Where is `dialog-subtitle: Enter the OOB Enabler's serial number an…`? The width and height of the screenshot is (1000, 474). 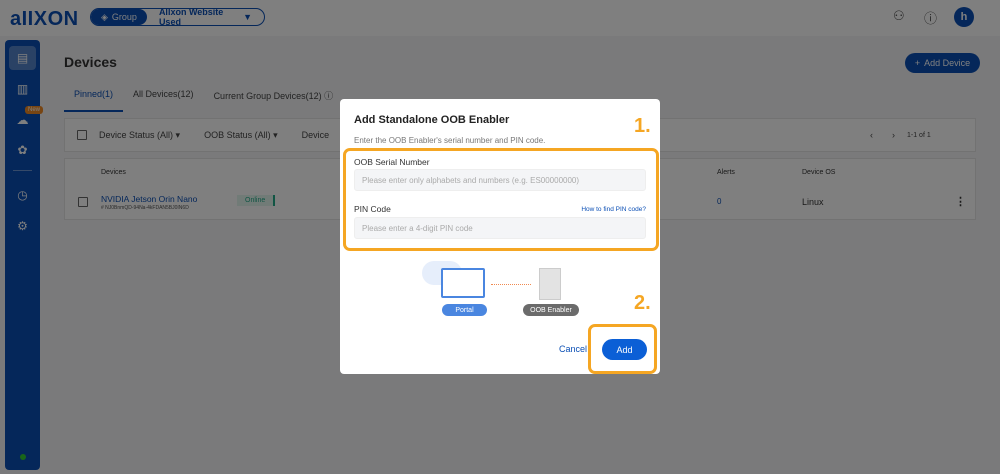
dialog-subtitle: Enter the OOB Enabler's serial number an… is located at coordinates (450, 140).